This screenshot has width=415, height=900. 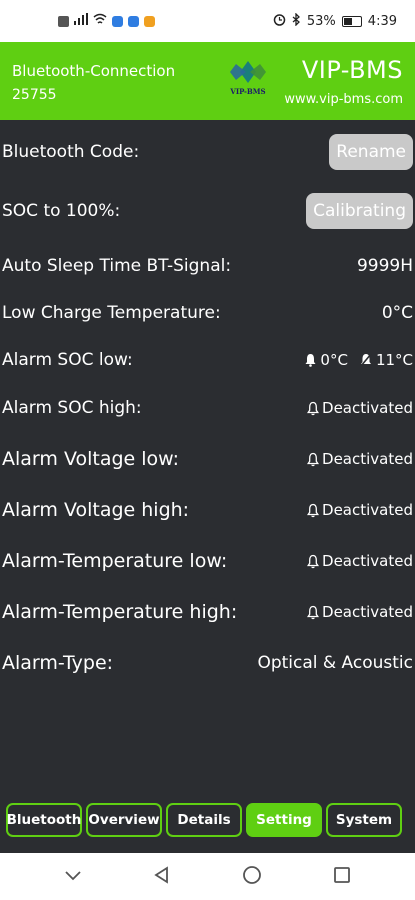 What do you see at coordinates (117, 266) in the screenshot?
I see `auto-sleep-label: Auto Sleep Time BT-Signal:` at bounding box center [117, 266].